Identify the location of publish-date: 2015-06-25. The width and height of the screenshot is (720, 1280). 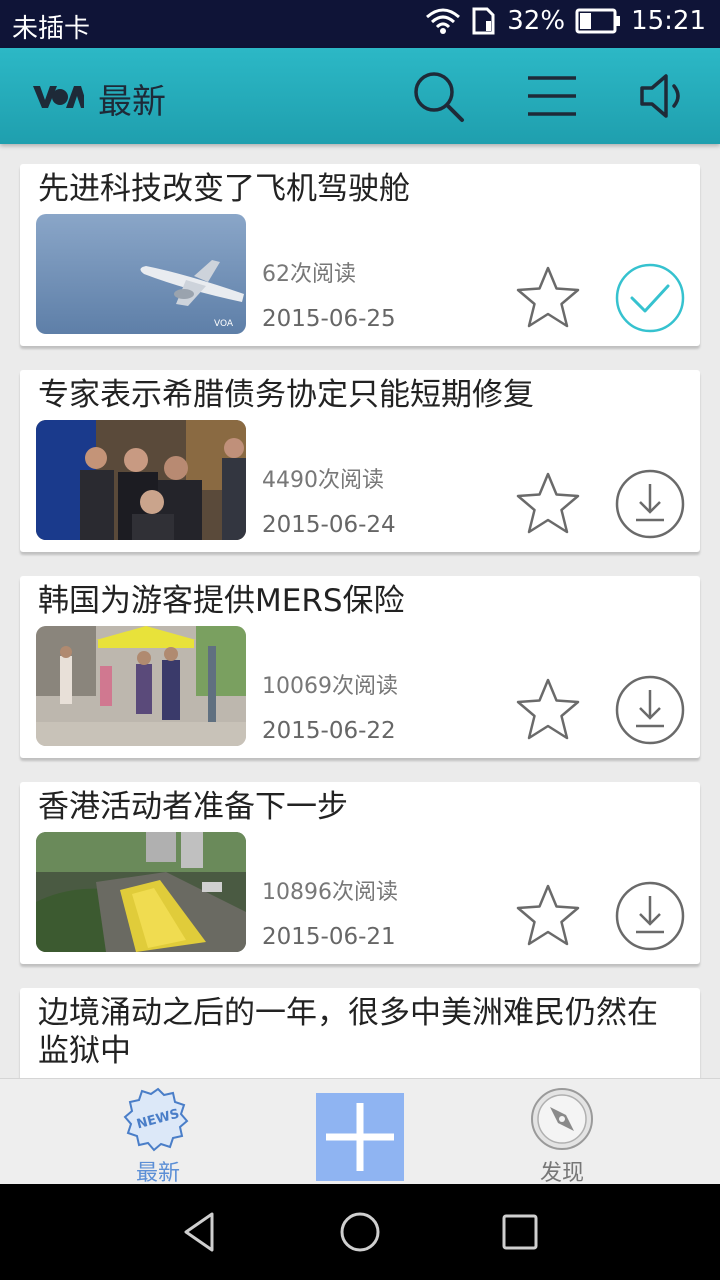
(329, 319).